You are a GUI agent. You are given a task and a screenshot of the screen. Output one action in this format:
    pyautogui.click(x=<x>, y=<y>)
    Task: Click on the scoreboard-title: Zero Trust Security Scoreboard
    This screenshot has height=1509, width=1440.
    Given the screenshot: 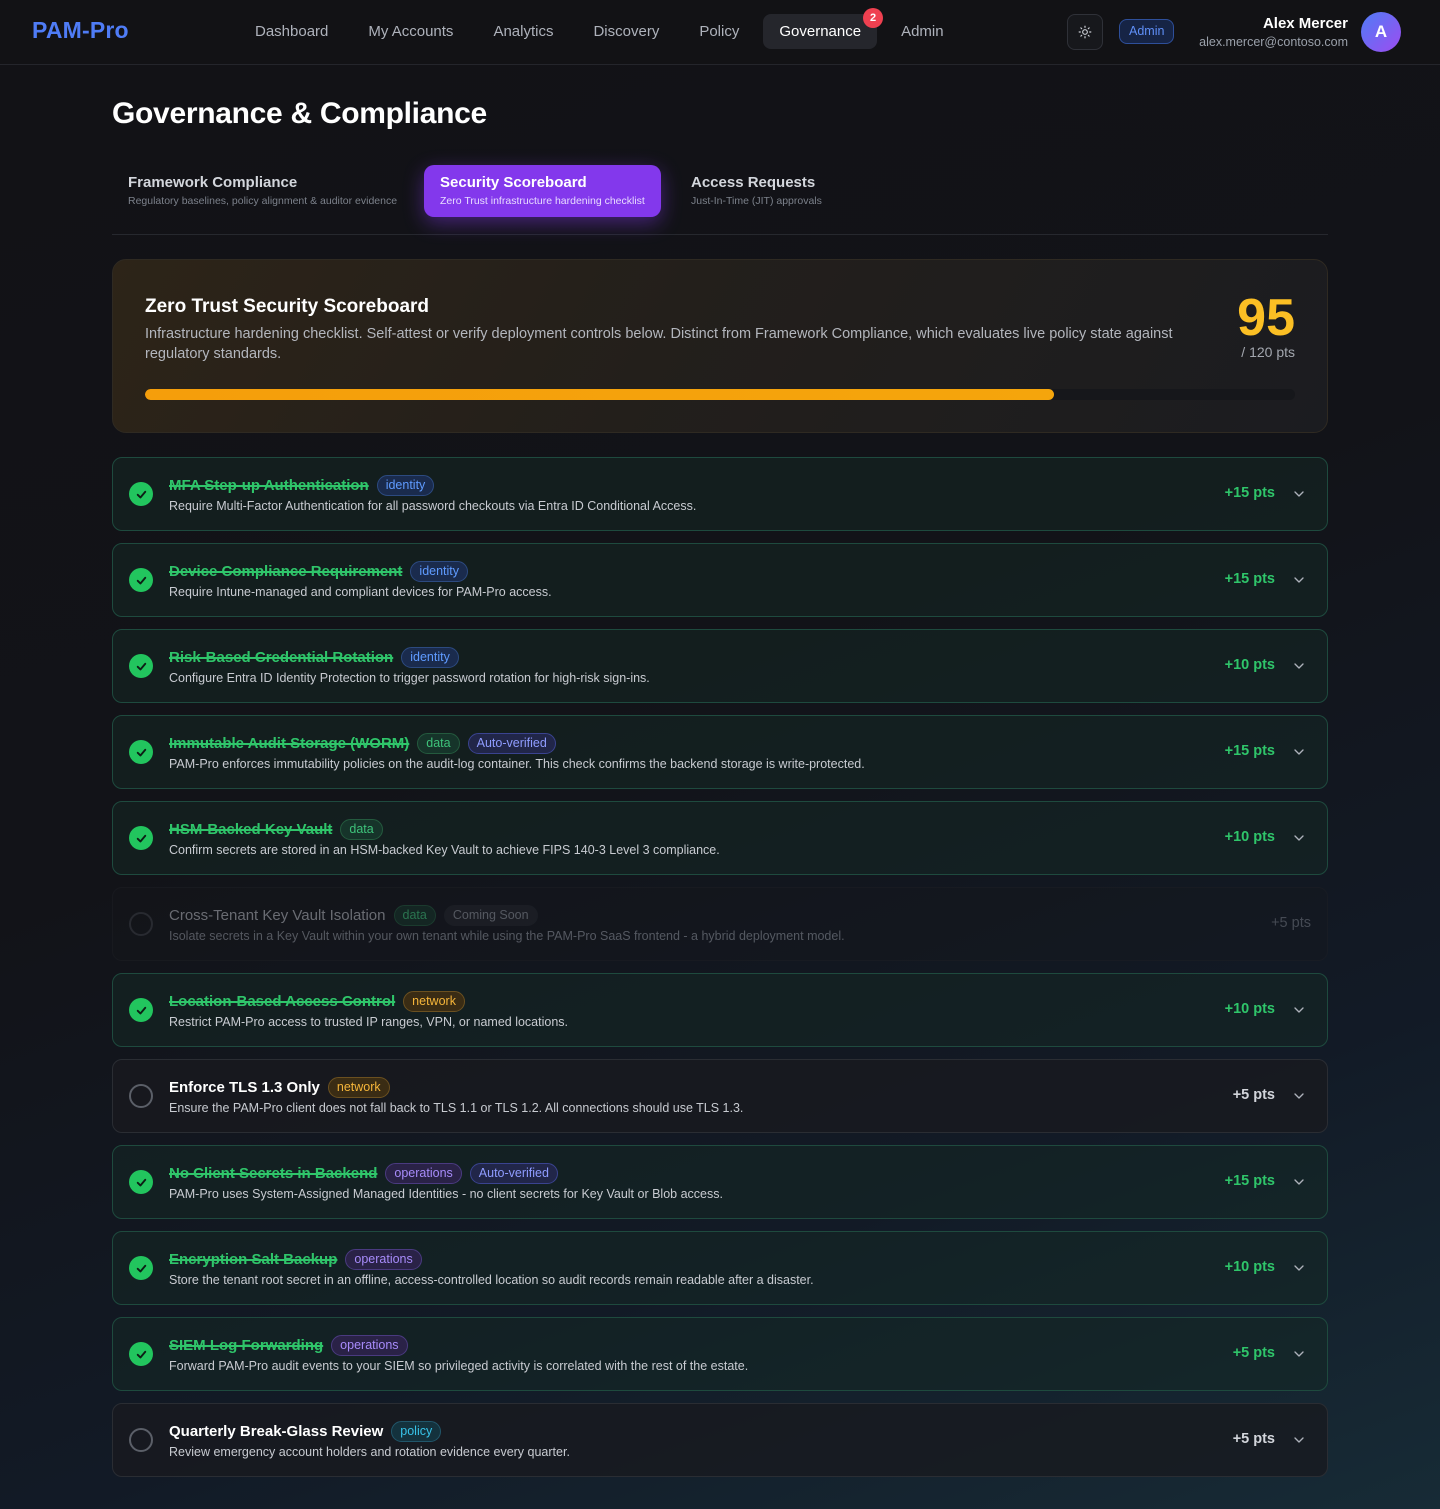 What is the action you would take?
    pyautogui.click(x=287, y=306)
    